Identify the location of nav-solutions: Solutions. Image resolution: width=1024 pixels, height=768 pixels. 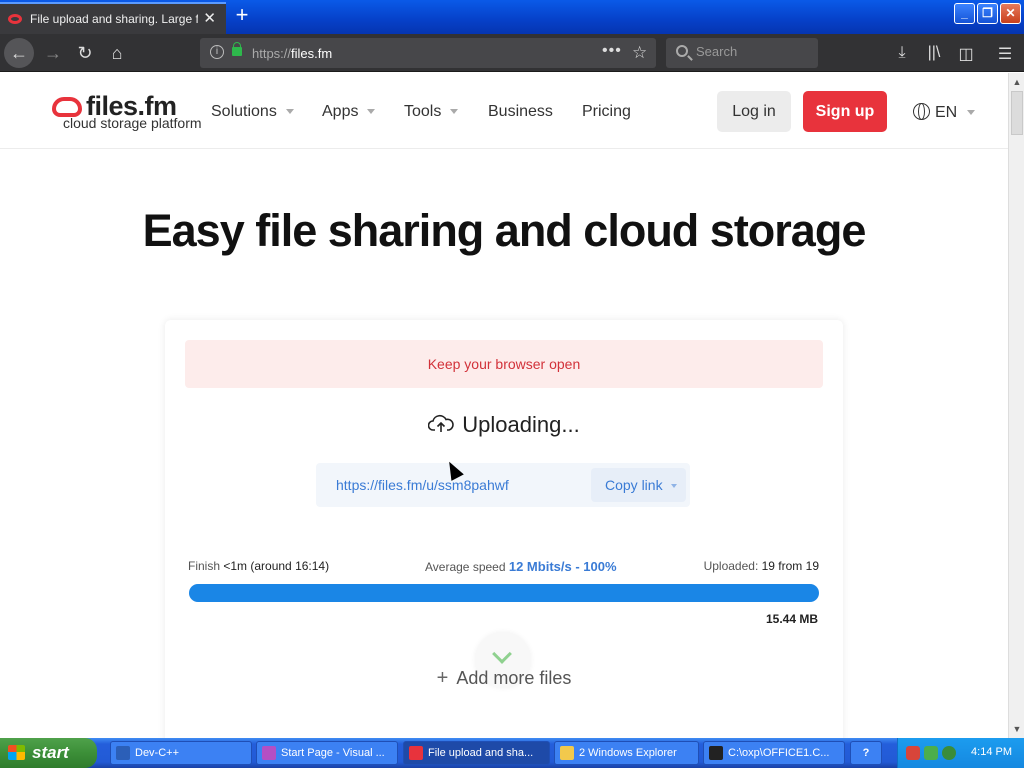
(252, 112).